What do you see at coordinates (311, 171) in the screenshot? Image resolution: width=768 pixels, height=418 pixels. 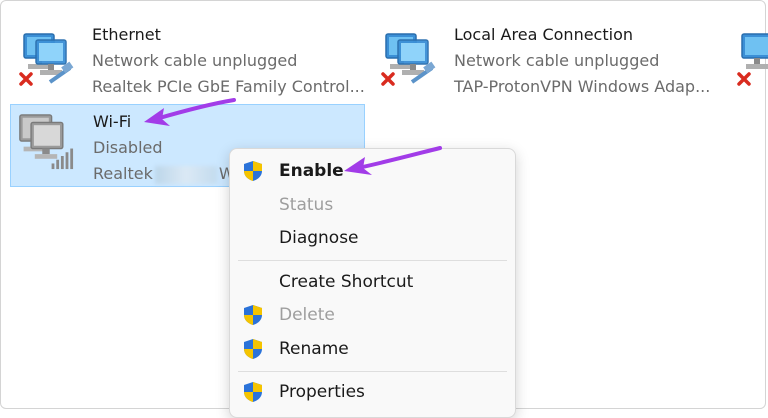 I see `menu-item-label: Enable` at bounding box center [311, 171].